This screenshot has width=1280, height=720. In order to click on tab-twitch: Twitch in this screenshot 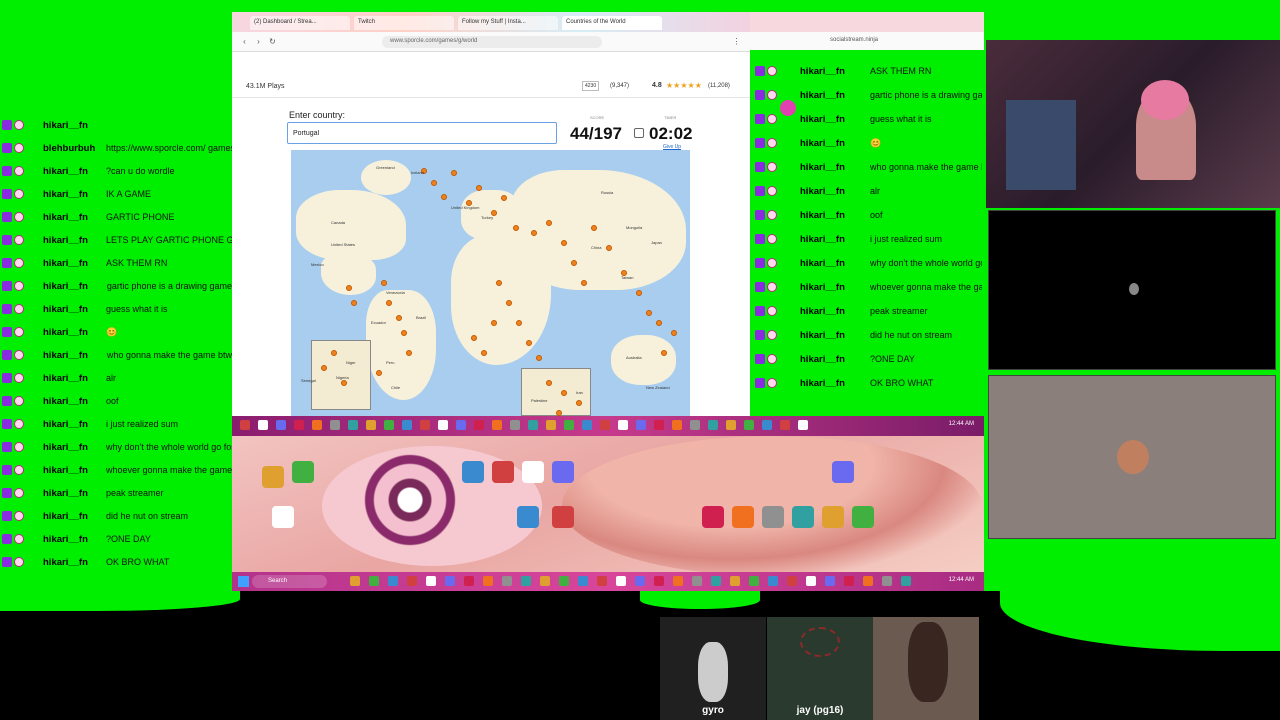, I will do `click(404, 23)`.